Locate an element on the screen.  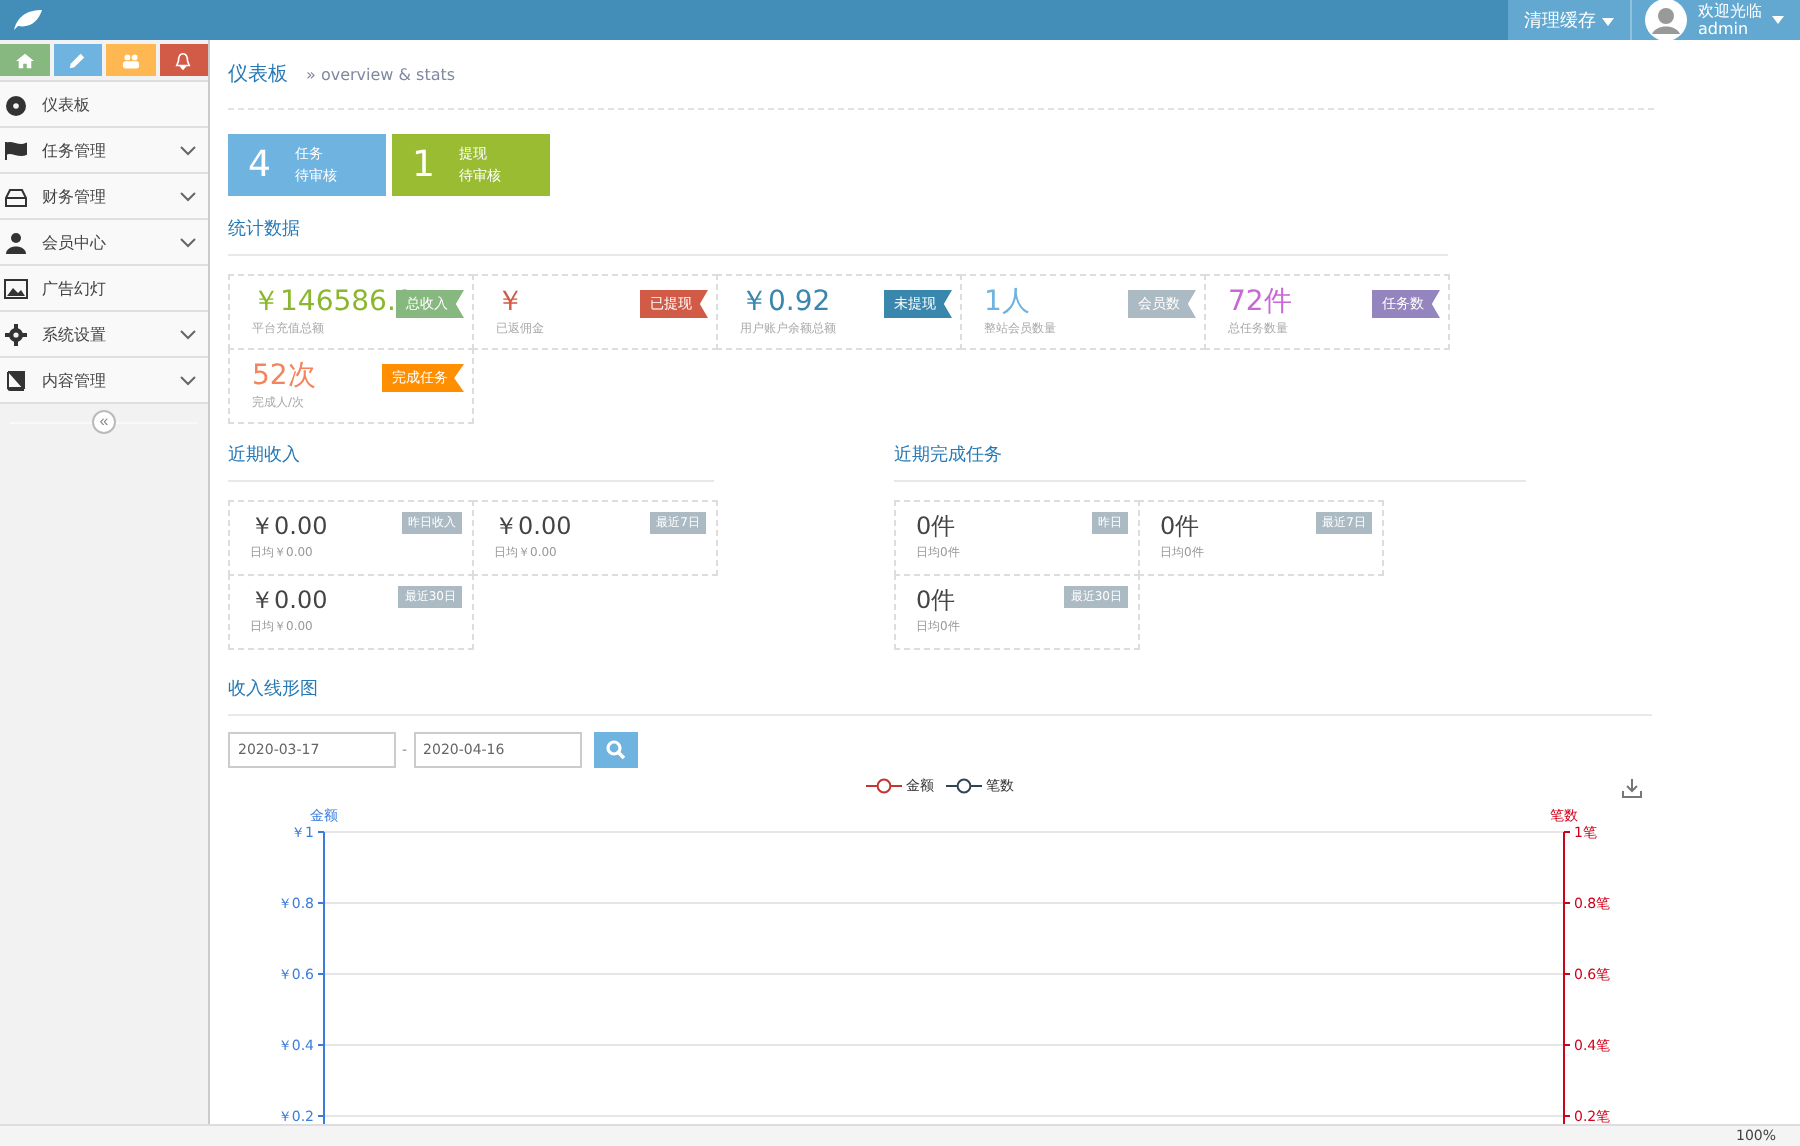
section-title: 收入线形图 is located at coordinates (940, 686).